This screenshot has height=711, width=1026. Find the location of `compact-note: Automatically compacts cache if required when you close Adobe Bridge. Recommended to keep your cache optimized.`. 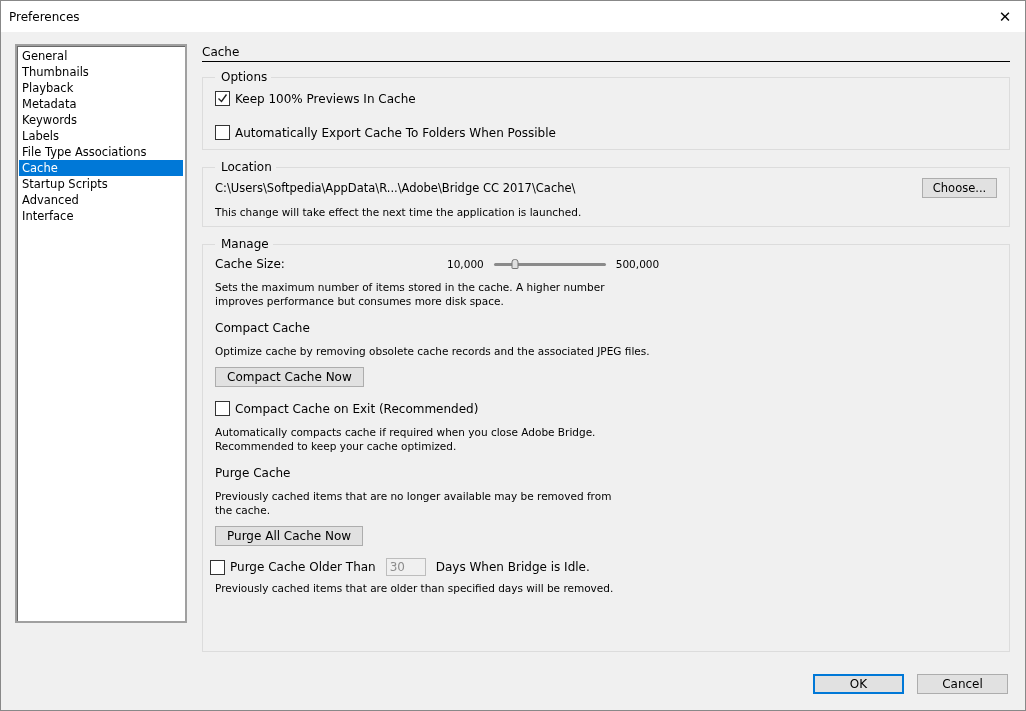

compact-note: Automatically compacts cache if required when you close Adobe Bridge. Recommended to keep your cache optimized. is located at coordinates (406, 439).